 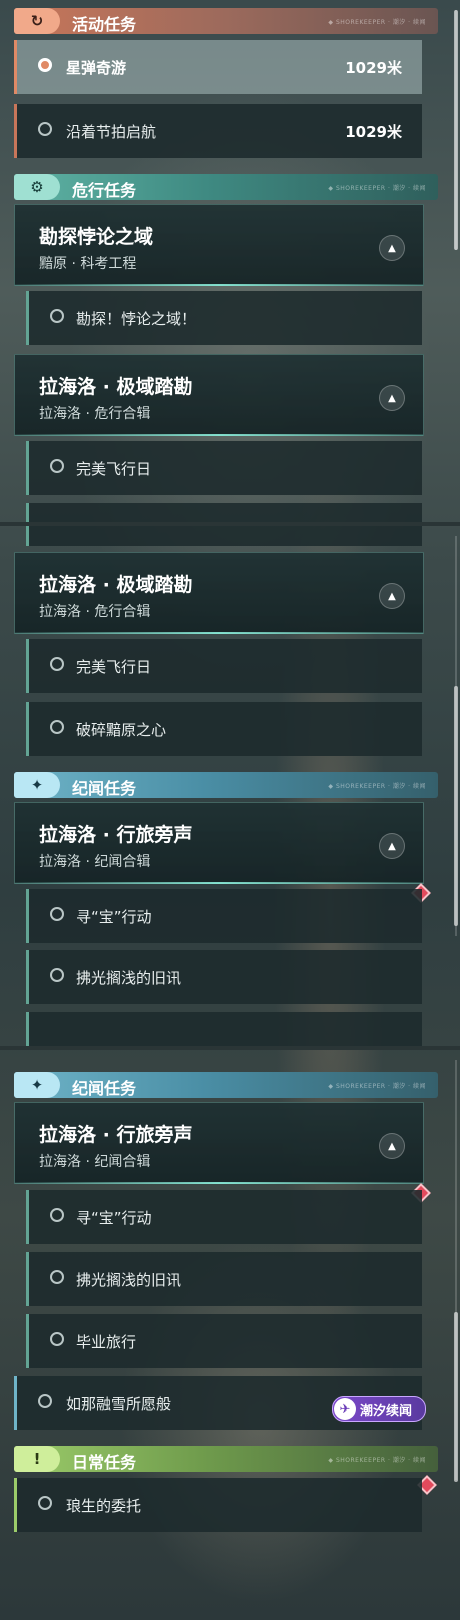 What do you see at coordinates (37, 21) in the screenshot?
I see `return-arrow-icon: ↻` at bounding box center [37, 21].